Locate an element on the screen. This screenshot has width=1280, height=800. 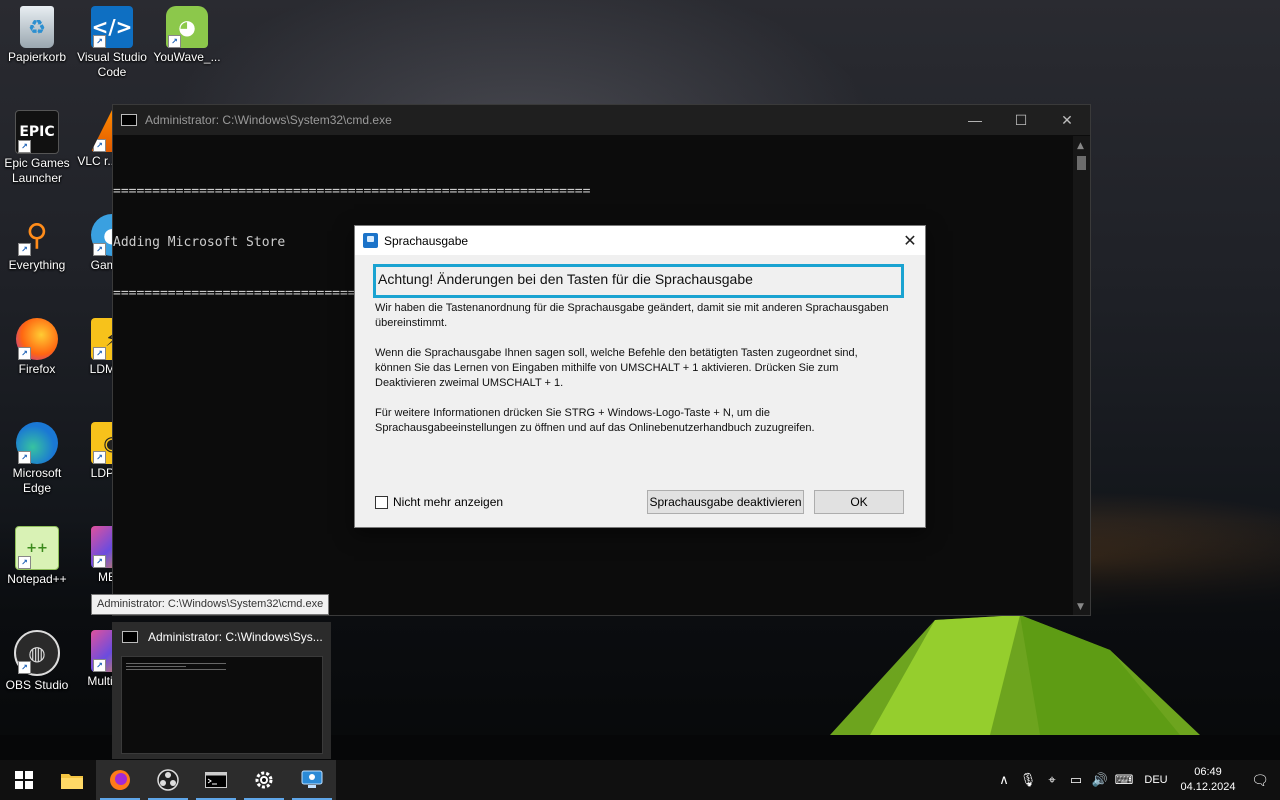
desktop-icon-epic-games: EPIC ↗ Epic Games Launcher is located at coordinates (37, 148).